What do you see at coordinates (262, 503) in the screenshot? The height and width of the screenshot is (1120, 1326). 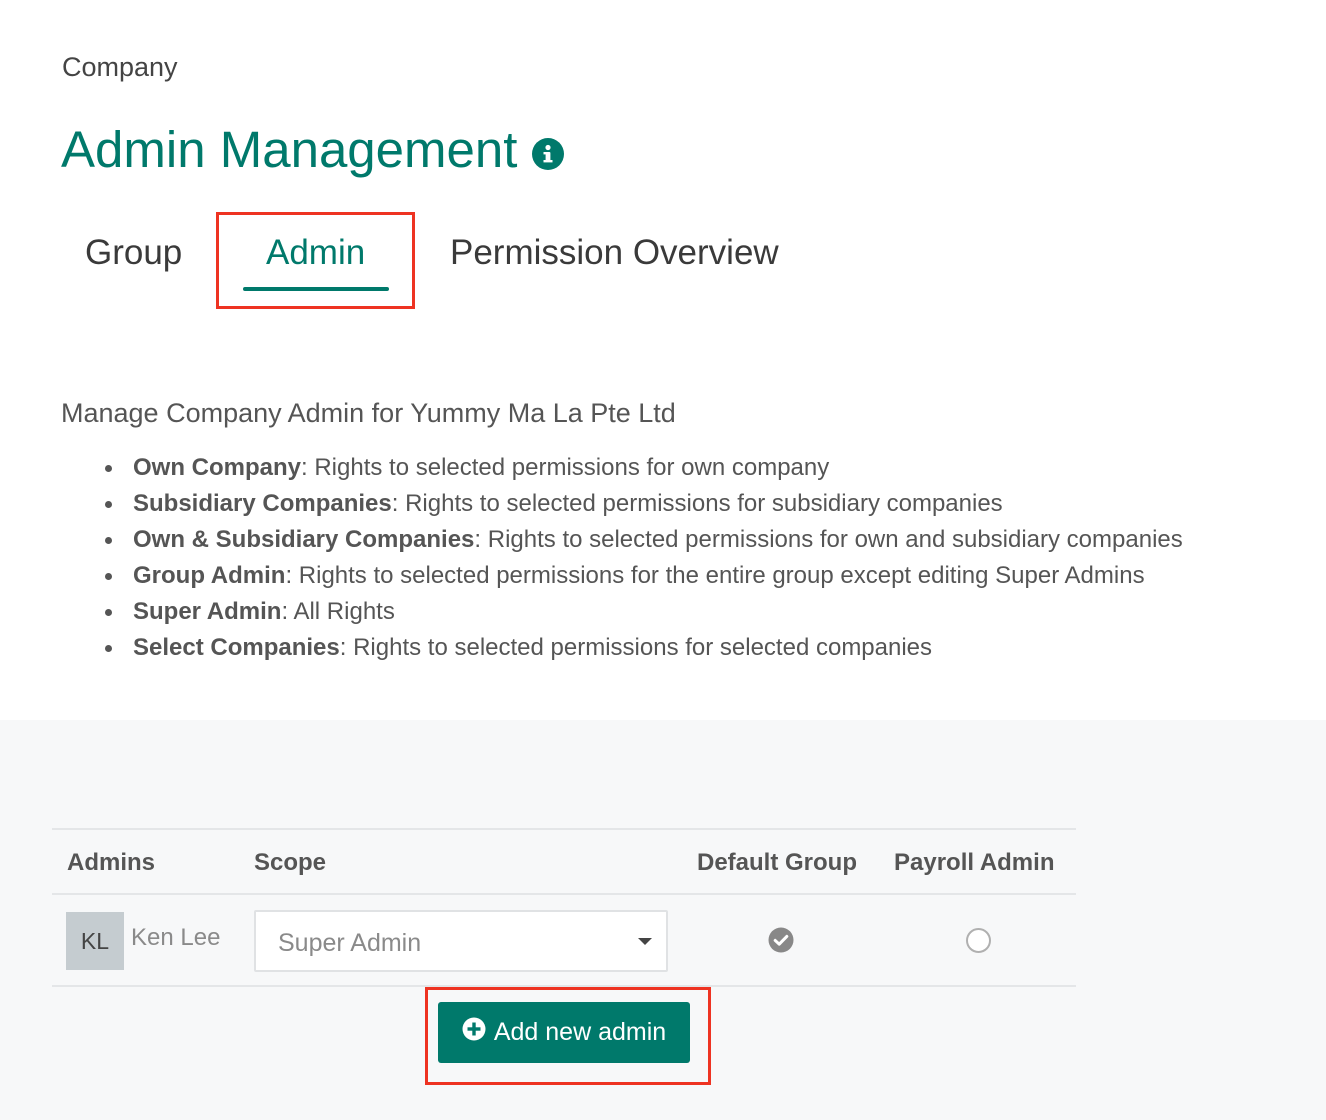 I see `rule-term: Subsidiary Companies` at bounding box center [262, 503].